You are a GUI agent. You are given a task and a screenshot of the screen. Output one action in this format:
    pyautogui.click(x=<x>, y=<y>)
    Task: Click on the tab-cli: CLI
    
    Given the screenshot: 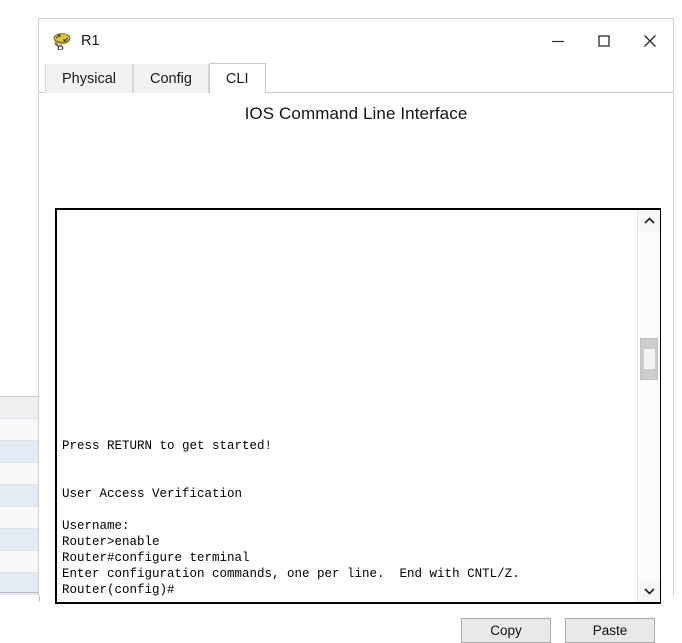 What is the action you would take?
    pyautogui.click(x=237, y=78)
    